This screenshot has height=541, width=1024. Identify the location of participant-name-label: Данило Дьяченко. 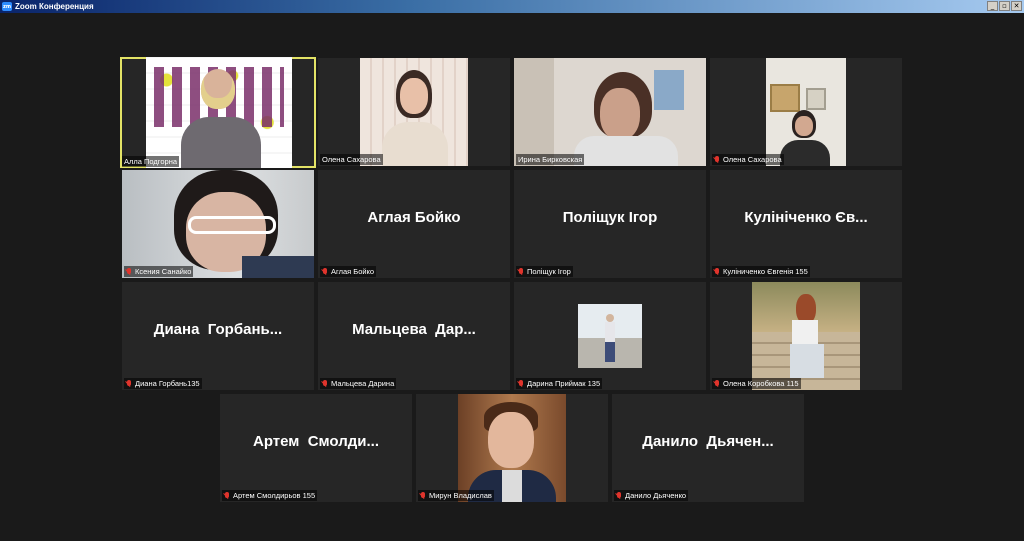
(651, 495).